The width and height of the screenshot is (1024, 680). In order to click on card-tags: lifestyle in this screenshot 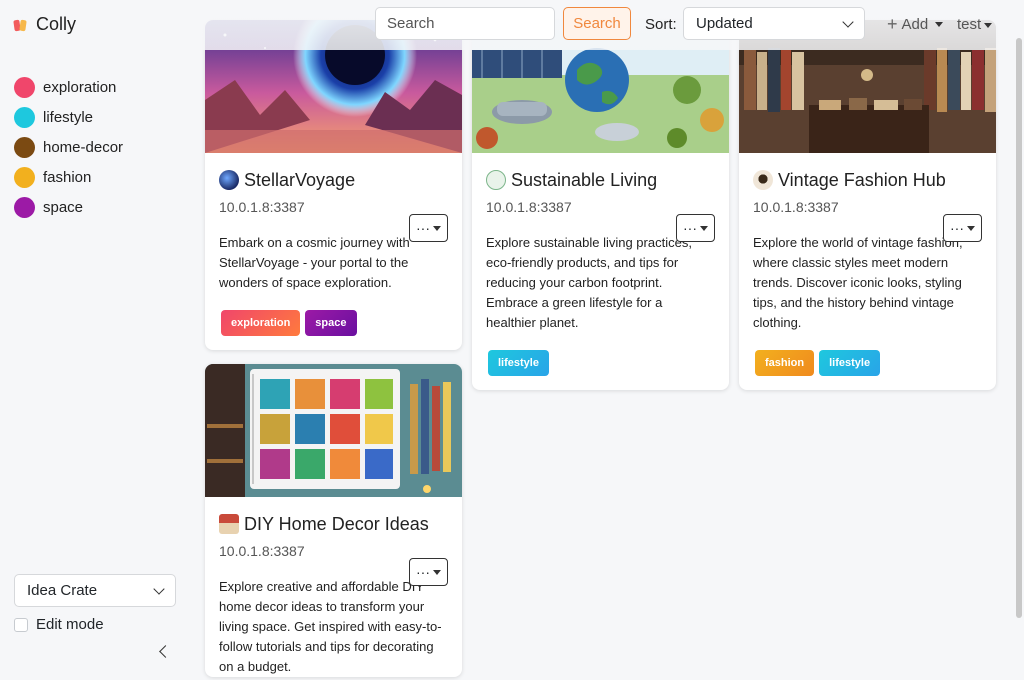, I will do `click(601, 363)`.